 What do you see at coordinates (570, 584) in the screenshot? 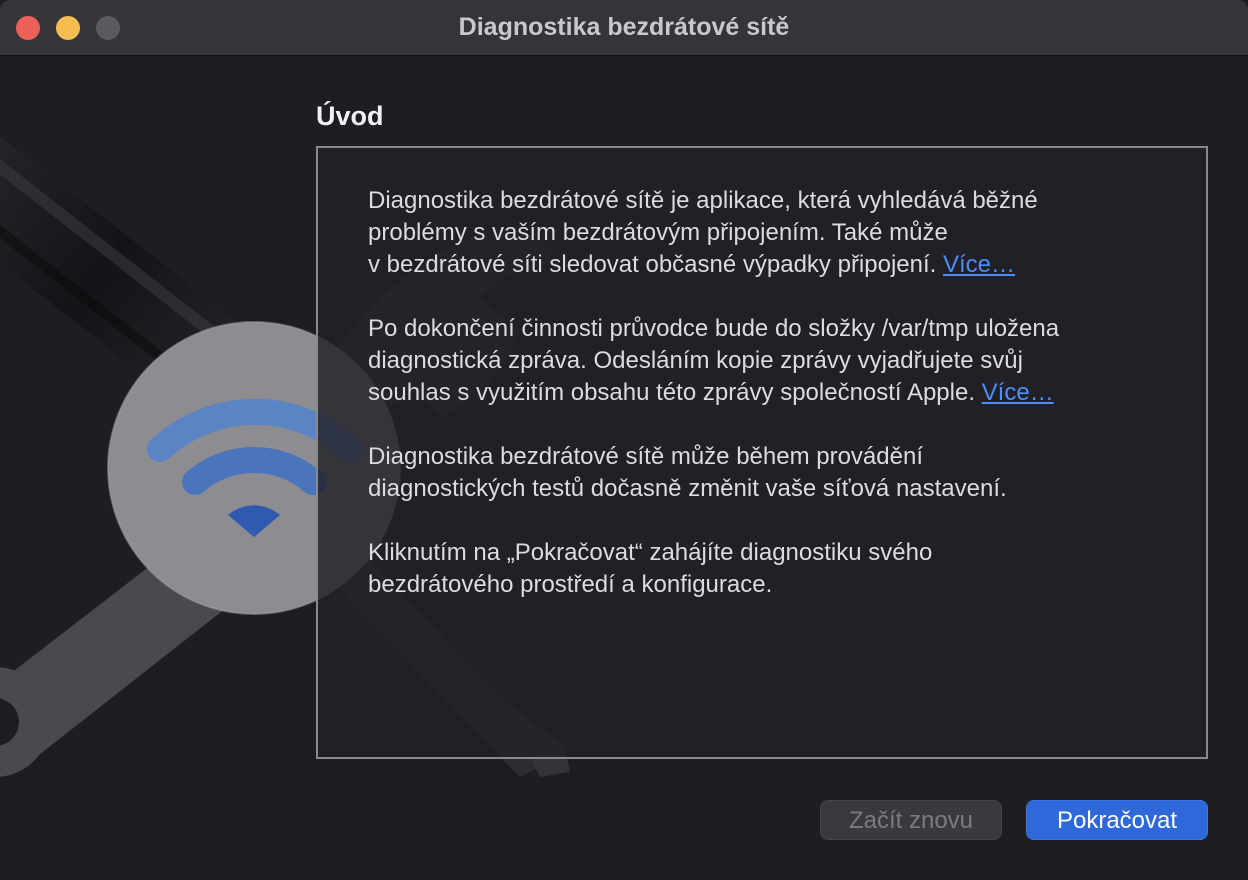
I see `paragraph-line: bezdrátového prostředí a konfigurace.` at bounding box center [570, 584].